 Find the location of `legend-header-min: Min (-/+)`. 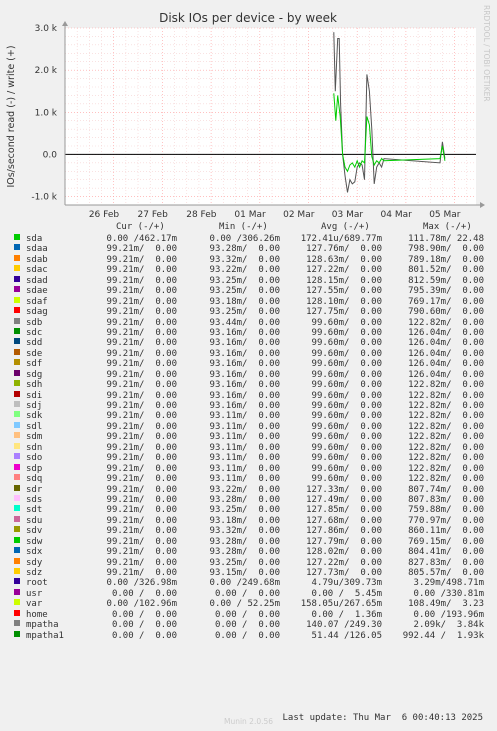

legend-header-min: Min (-/+) is located at coordinates (243, 227).